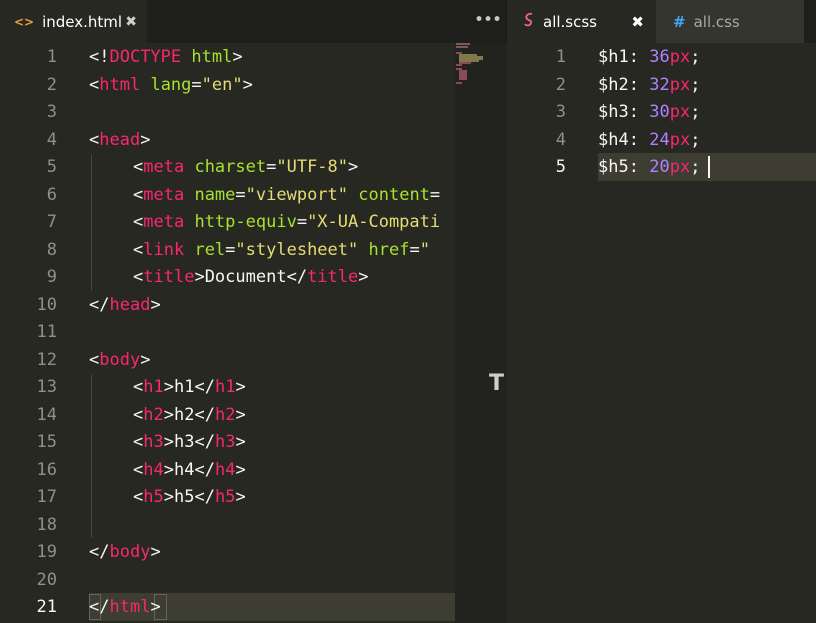 This screenshot has height=623, width=816. What do you see at coordinates (46, 415) in the screenshot?
I see `line-number: 14` at bounding box center [46, 415].